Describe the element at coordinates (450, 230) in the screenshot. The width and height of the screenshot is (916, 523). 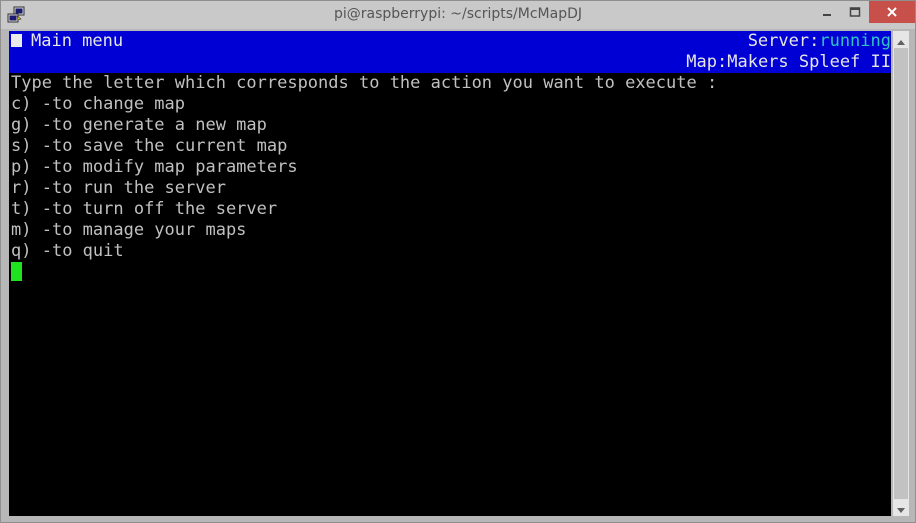
I see `menu-item-manage-maps: m) -to manage your maps` at that location.